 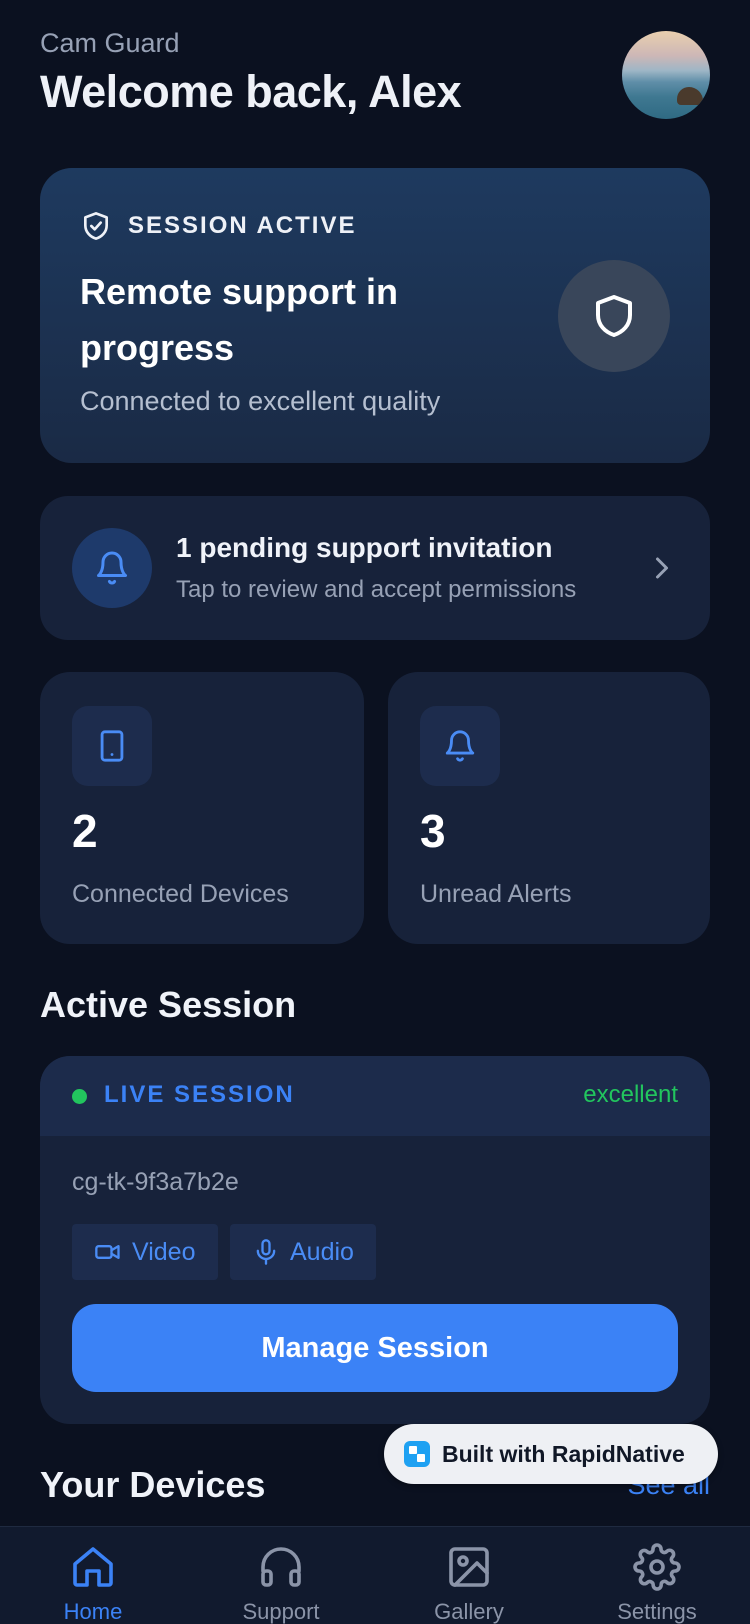 I want to click on avatar, so click(x=666, y=75).